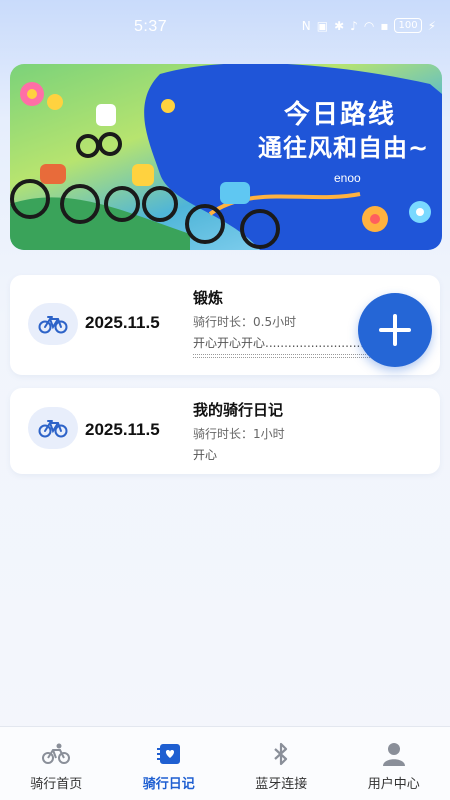 The image size is (450, 800). What do you see at coordinates (393, 784) in the screenshot?
I see `tab-label: 用户中心` at bounding box center [393, 784].